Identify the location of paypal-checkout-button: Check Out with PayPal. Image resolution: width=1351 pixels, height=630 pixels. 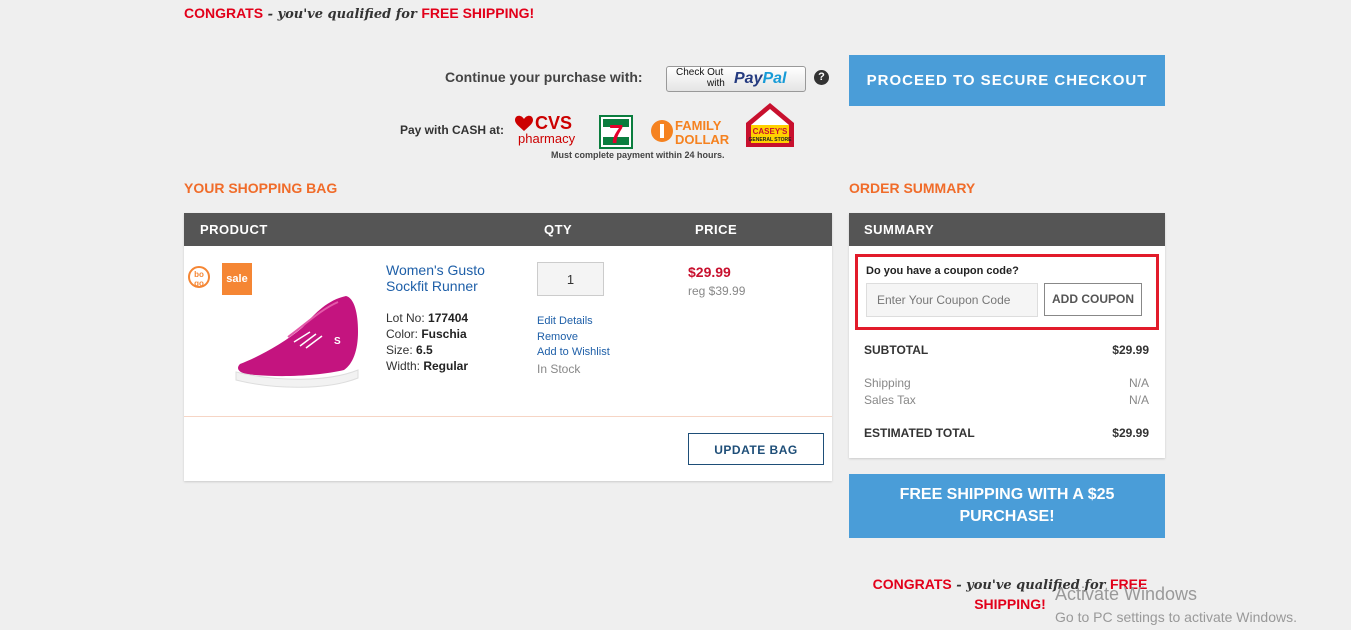
(736, 79).